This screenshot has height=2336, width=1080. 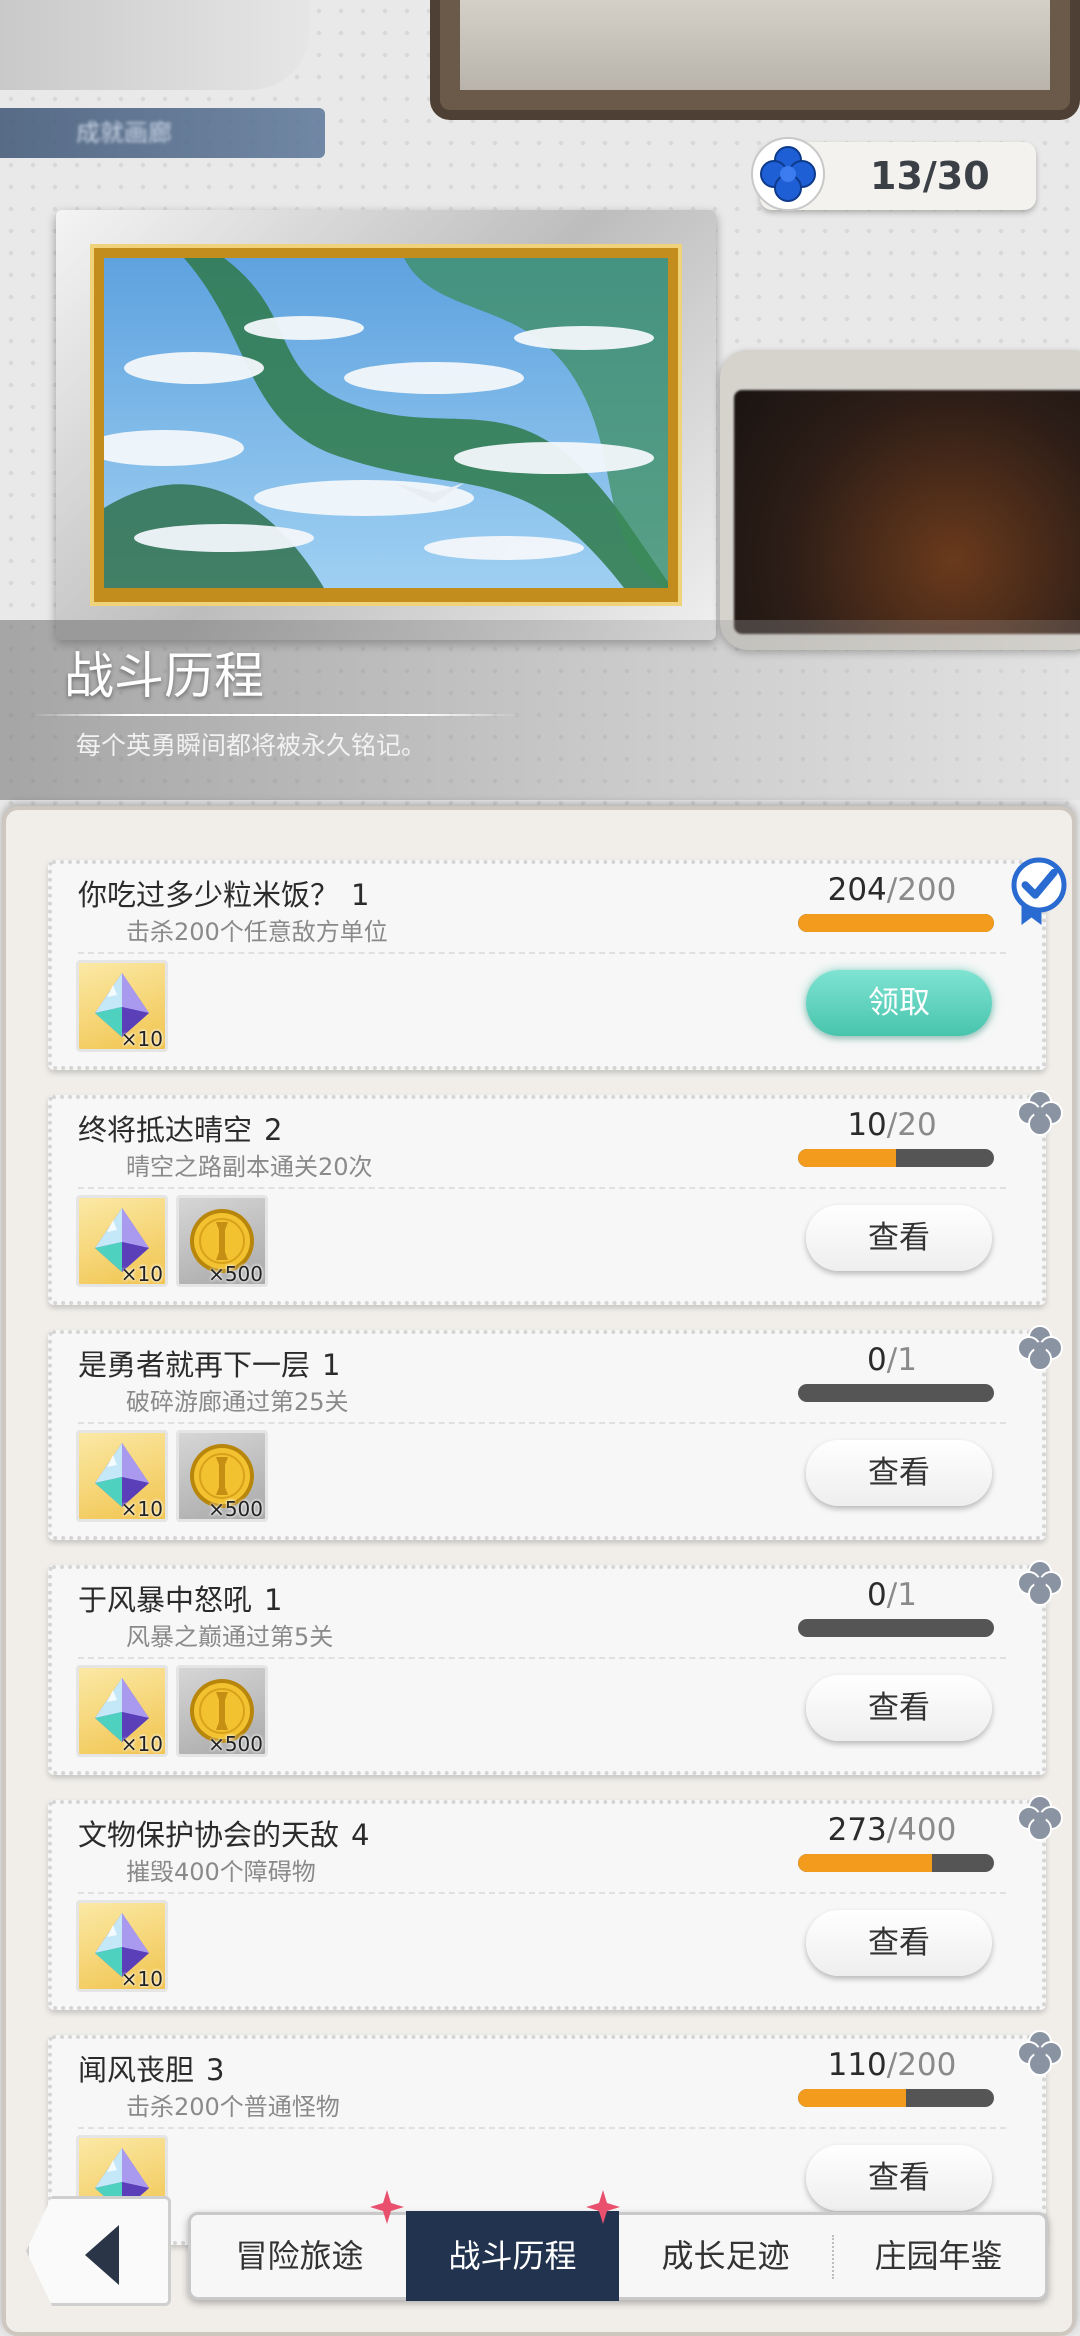 I want to click on tab-4: 庄园年鉴, so click(x=938, y=2256).